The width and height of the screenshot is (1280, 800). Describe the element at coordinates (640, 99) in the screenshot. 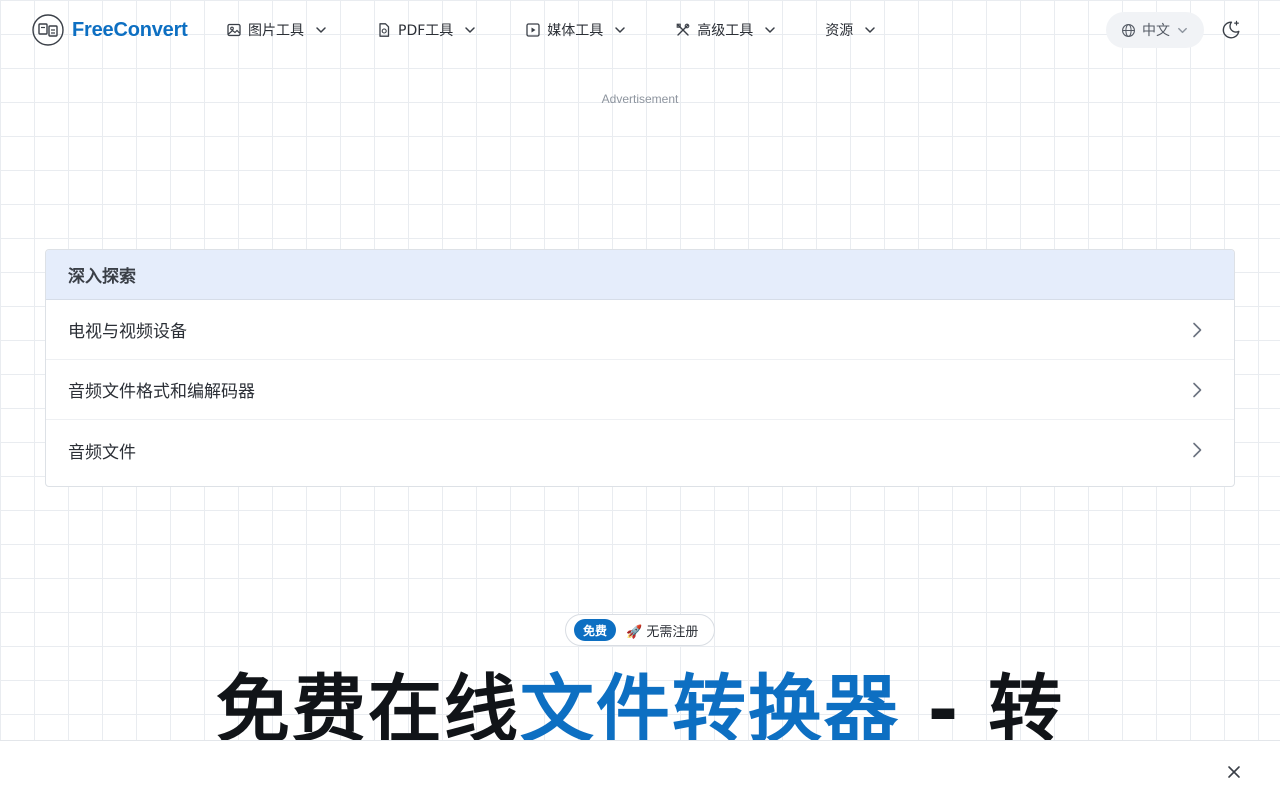

I see `advertisement-label: Advertisement` at that location.